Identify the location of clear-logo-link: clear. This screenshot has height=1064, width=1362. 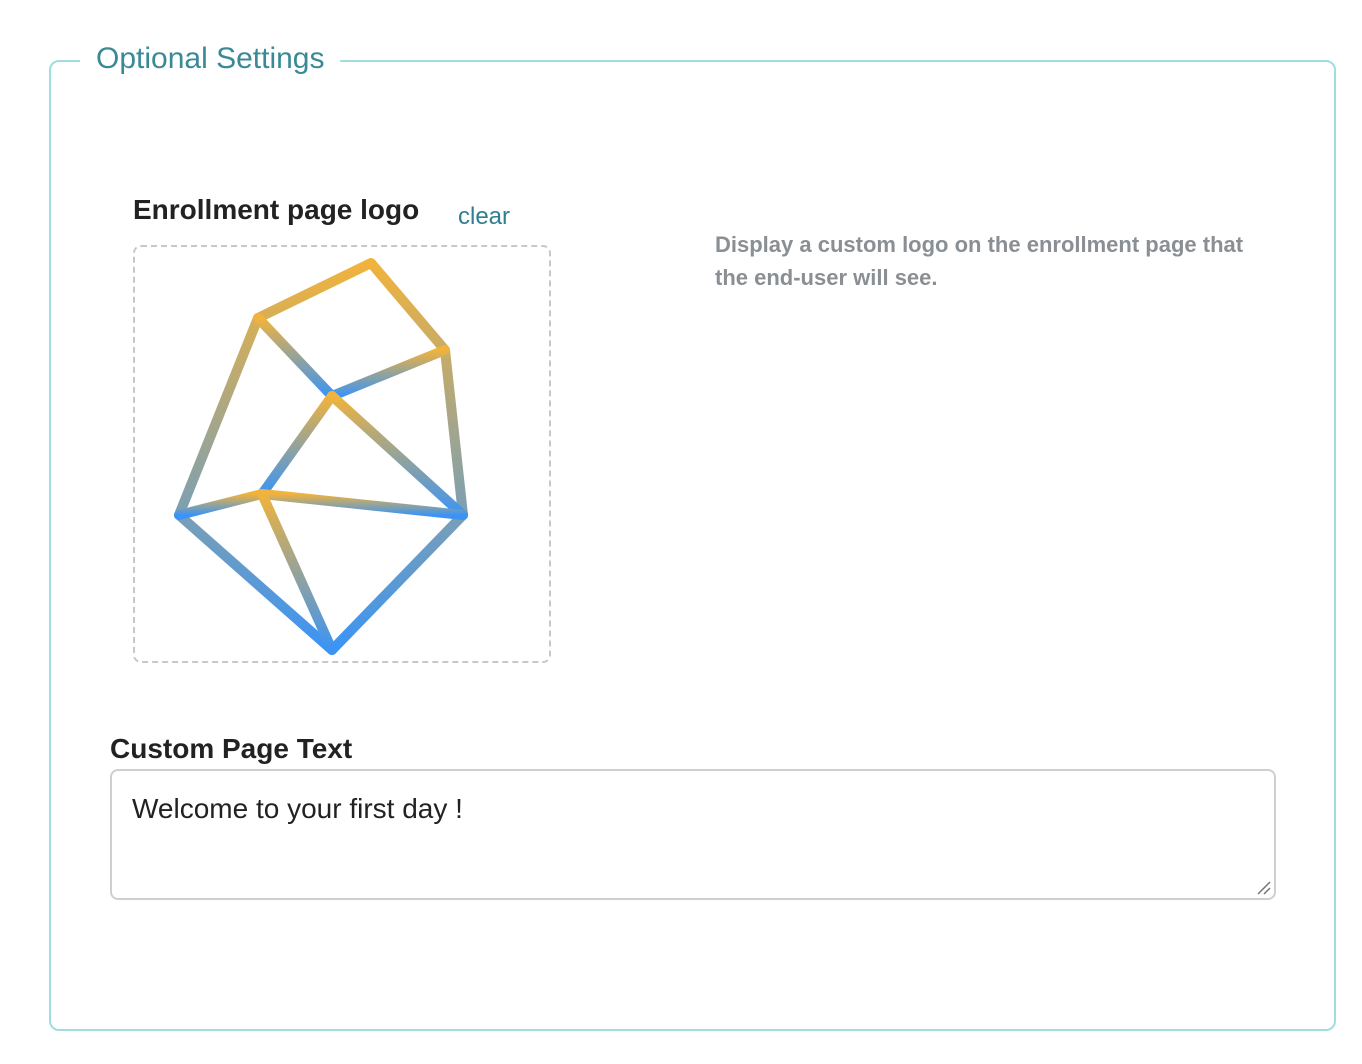
(484, 217).